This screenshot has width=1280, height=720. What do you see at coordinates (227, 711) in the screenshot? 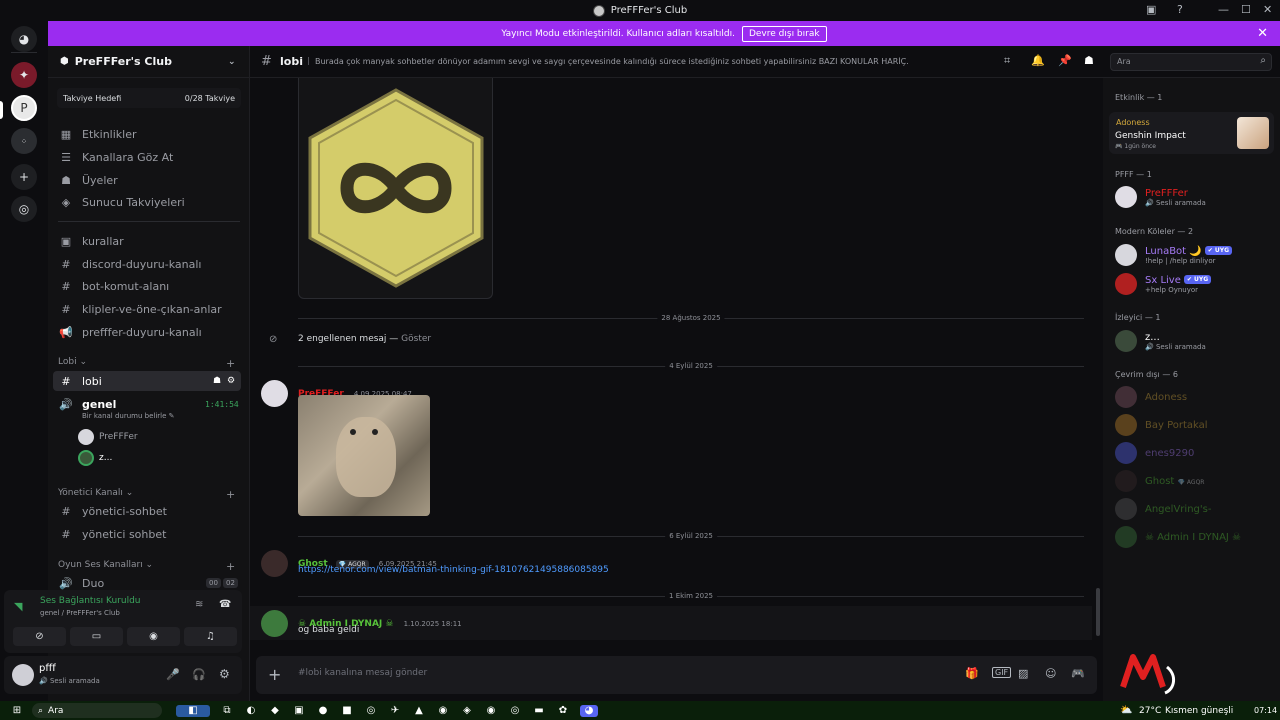
I see `task-view-icon: ⧉` at bounding box center [227, 711].